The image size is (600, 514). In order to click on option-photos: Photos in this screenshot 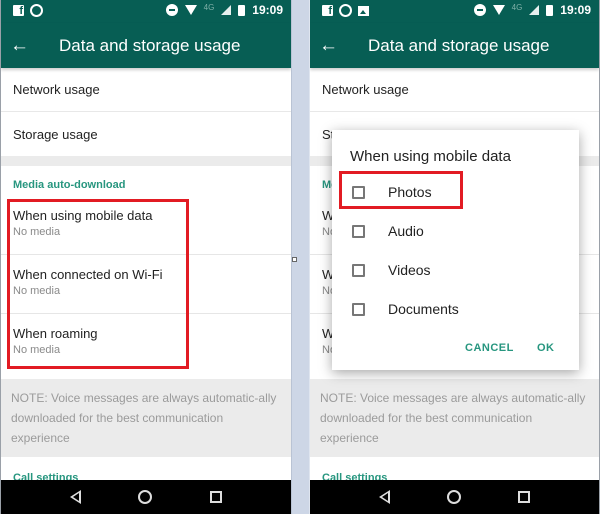, I will do `click(392, 192)`.